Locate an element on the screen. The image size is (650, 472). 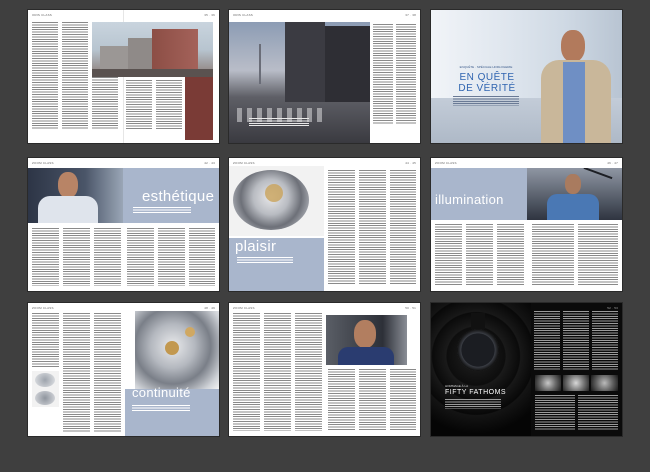
spread-2: ORIS CLASS 37 · 38 is located at coordinates (324, 76).